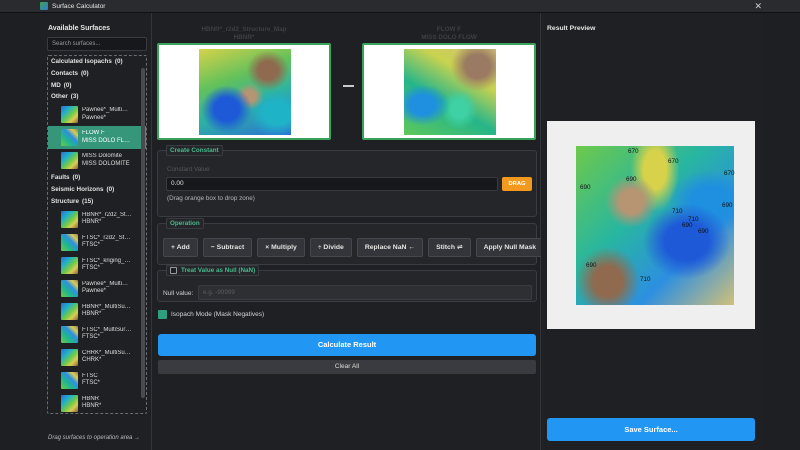 This screenshot has width=800, height=450. What do you see at coordinates (390, 247) in the screenshot?
I see `replace-nan-button: Replace NaN ←` at bounding box center [390, 247].